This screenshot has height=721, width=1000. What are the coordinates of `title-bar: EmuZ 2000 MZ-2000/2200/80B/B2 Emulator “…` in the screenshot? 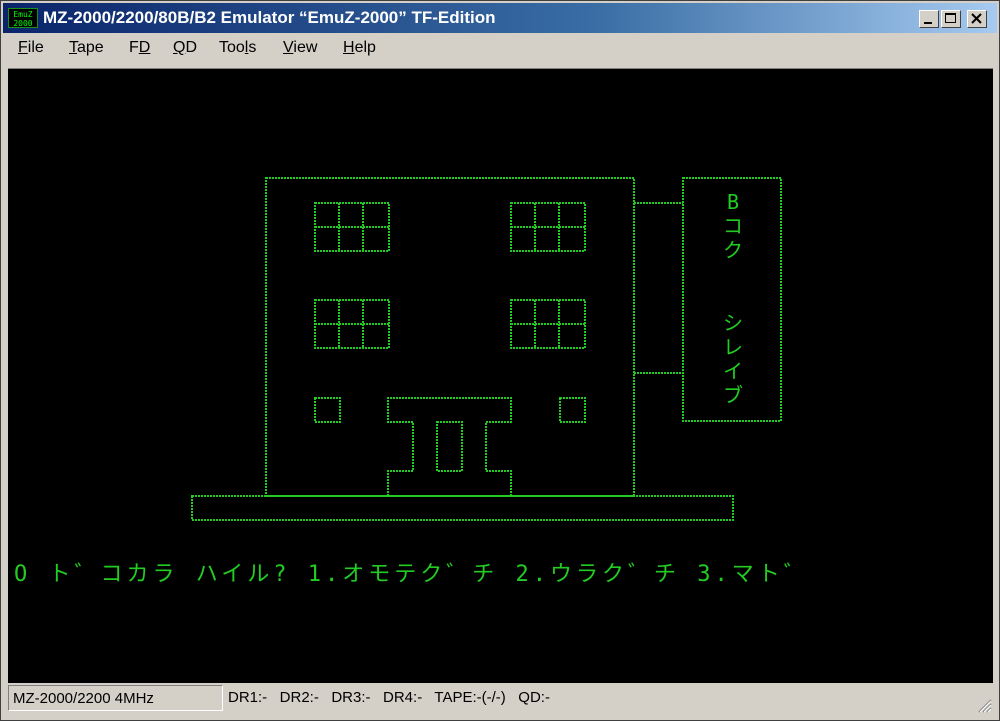 It's located at (500, 18).